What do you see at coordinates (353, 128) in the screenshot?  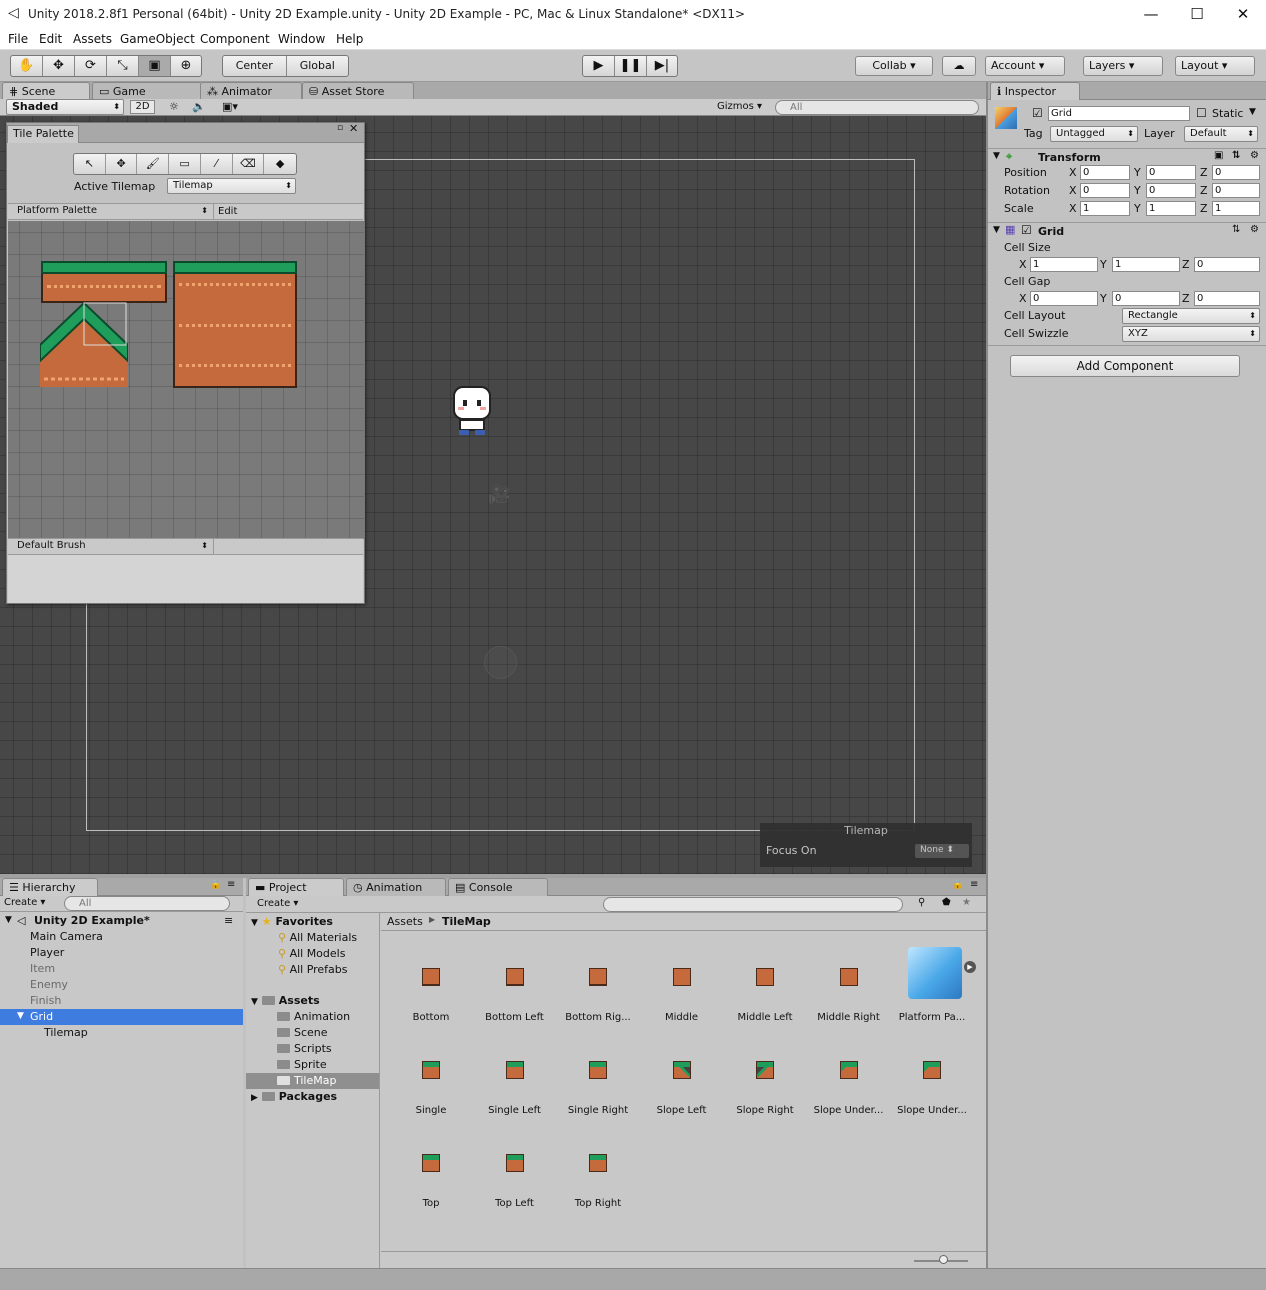 I see `close-palette-icon: ✕` at bounding box center [353, 128].